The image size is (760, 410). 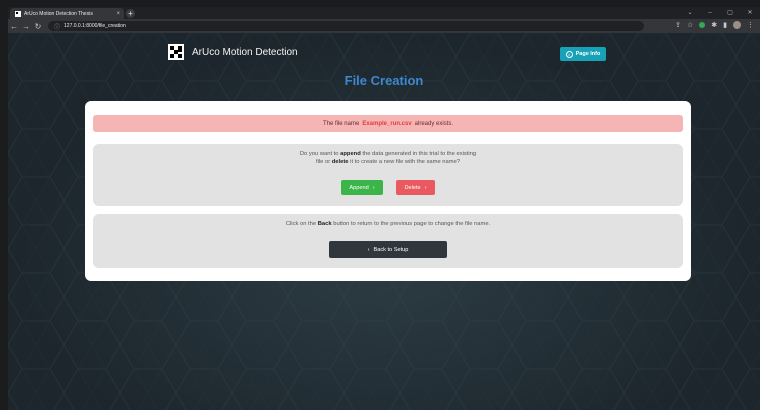 What do you see at coordinates (384, 80) in the screenshot?
I see `page-title: File Creation` at bounding box center [384, 80].